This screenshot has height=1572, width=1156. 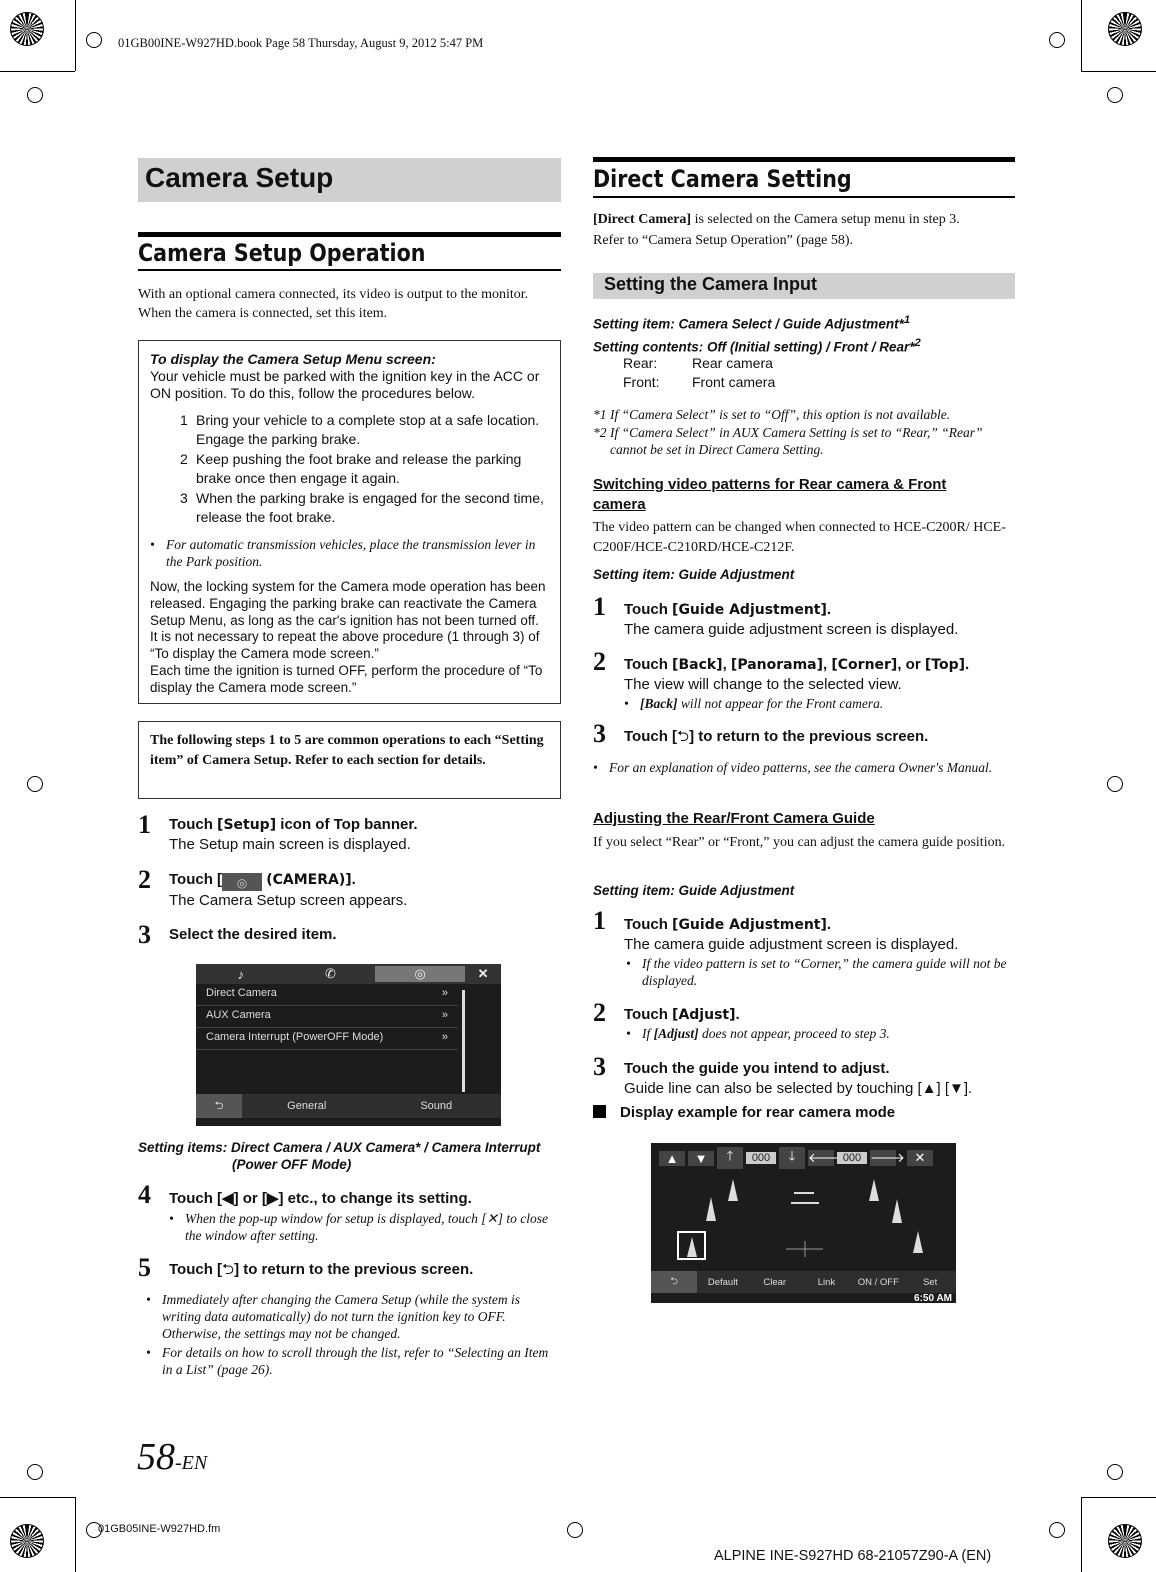 I want to click on arrow-left-icon: 🡐, so click(x=825, y=1158).